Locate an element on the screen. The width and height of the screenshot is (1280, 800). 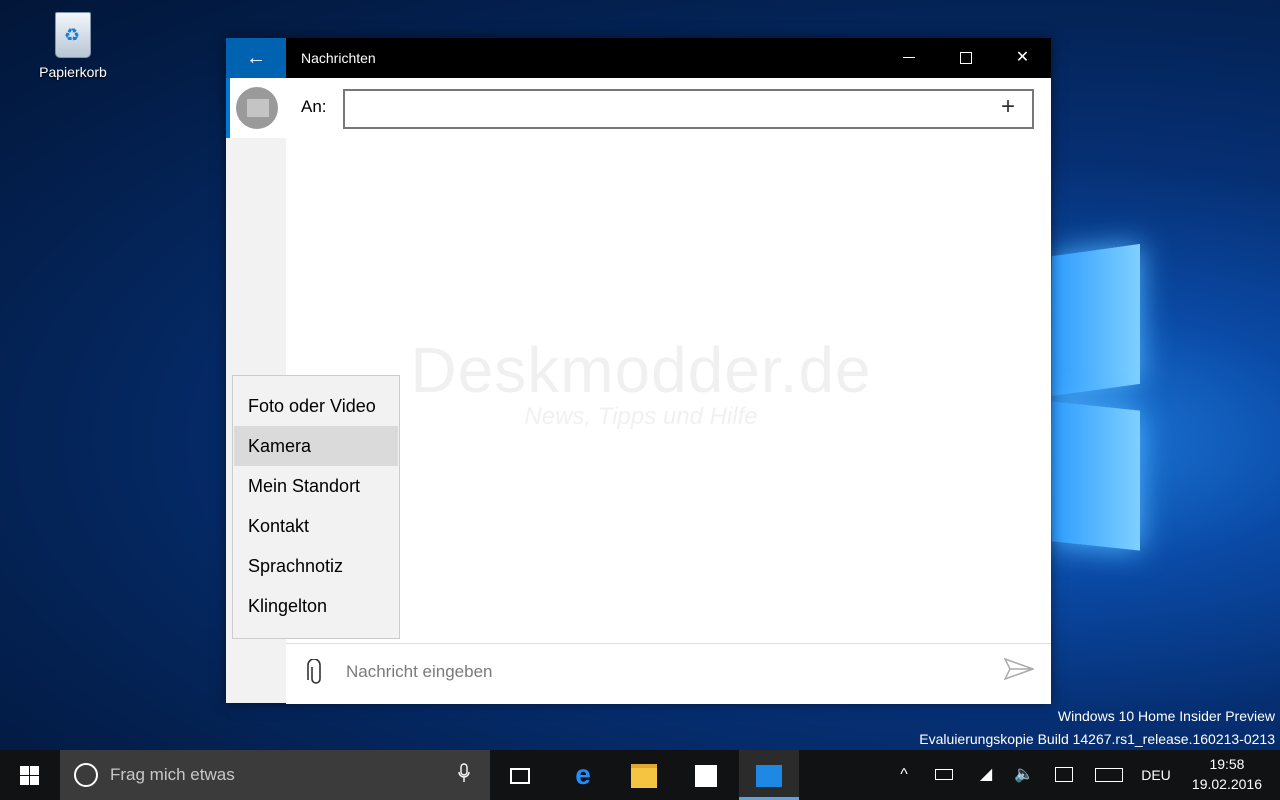
windows-start-icon is located at coordinates (29, 775).